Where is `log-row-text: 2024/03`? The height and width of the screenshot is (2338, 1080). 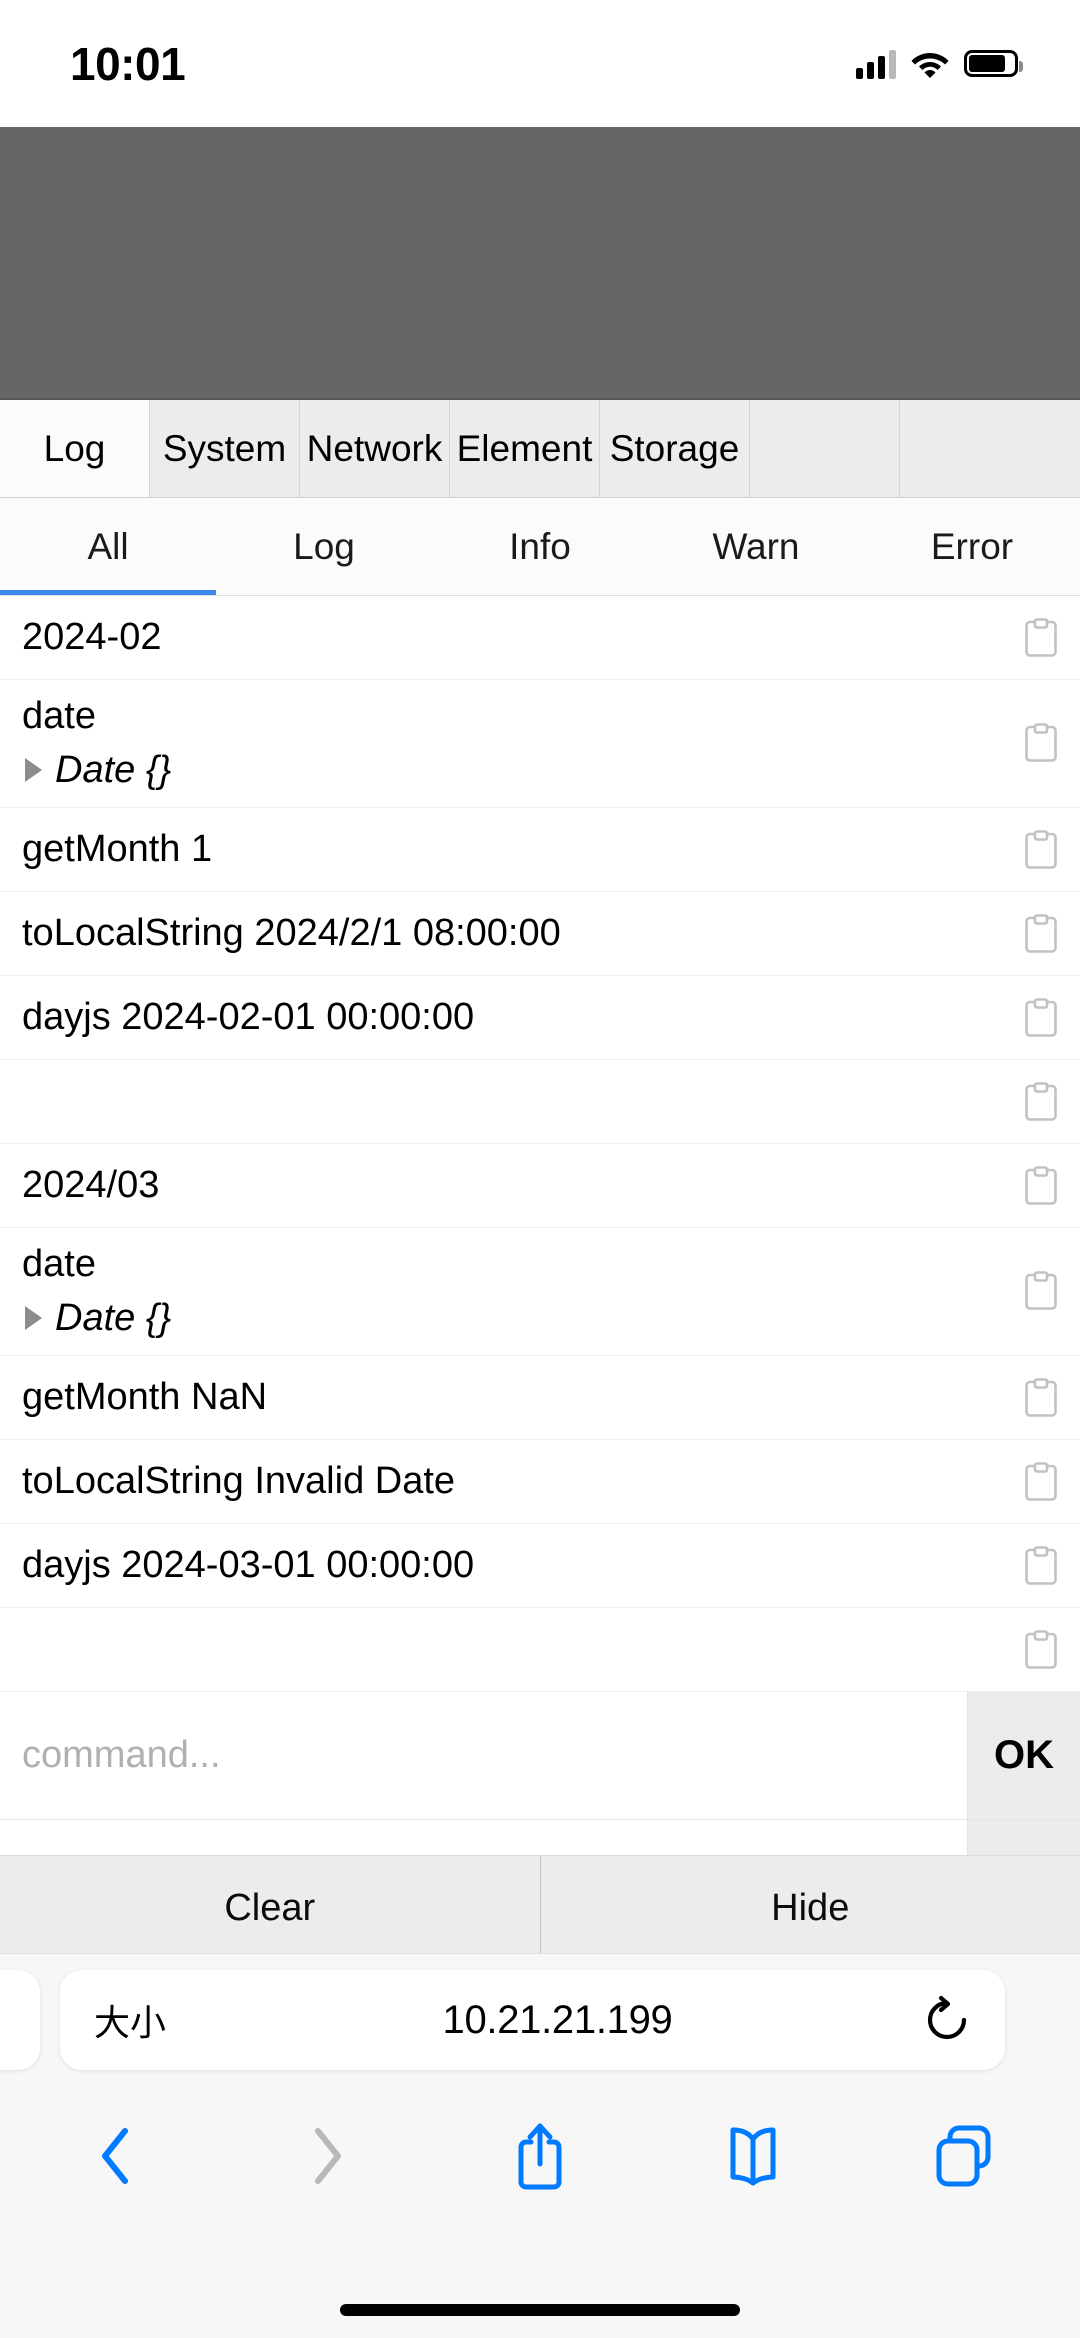
log-row-text: 2024/03 is located at coordinates (91, 1184).